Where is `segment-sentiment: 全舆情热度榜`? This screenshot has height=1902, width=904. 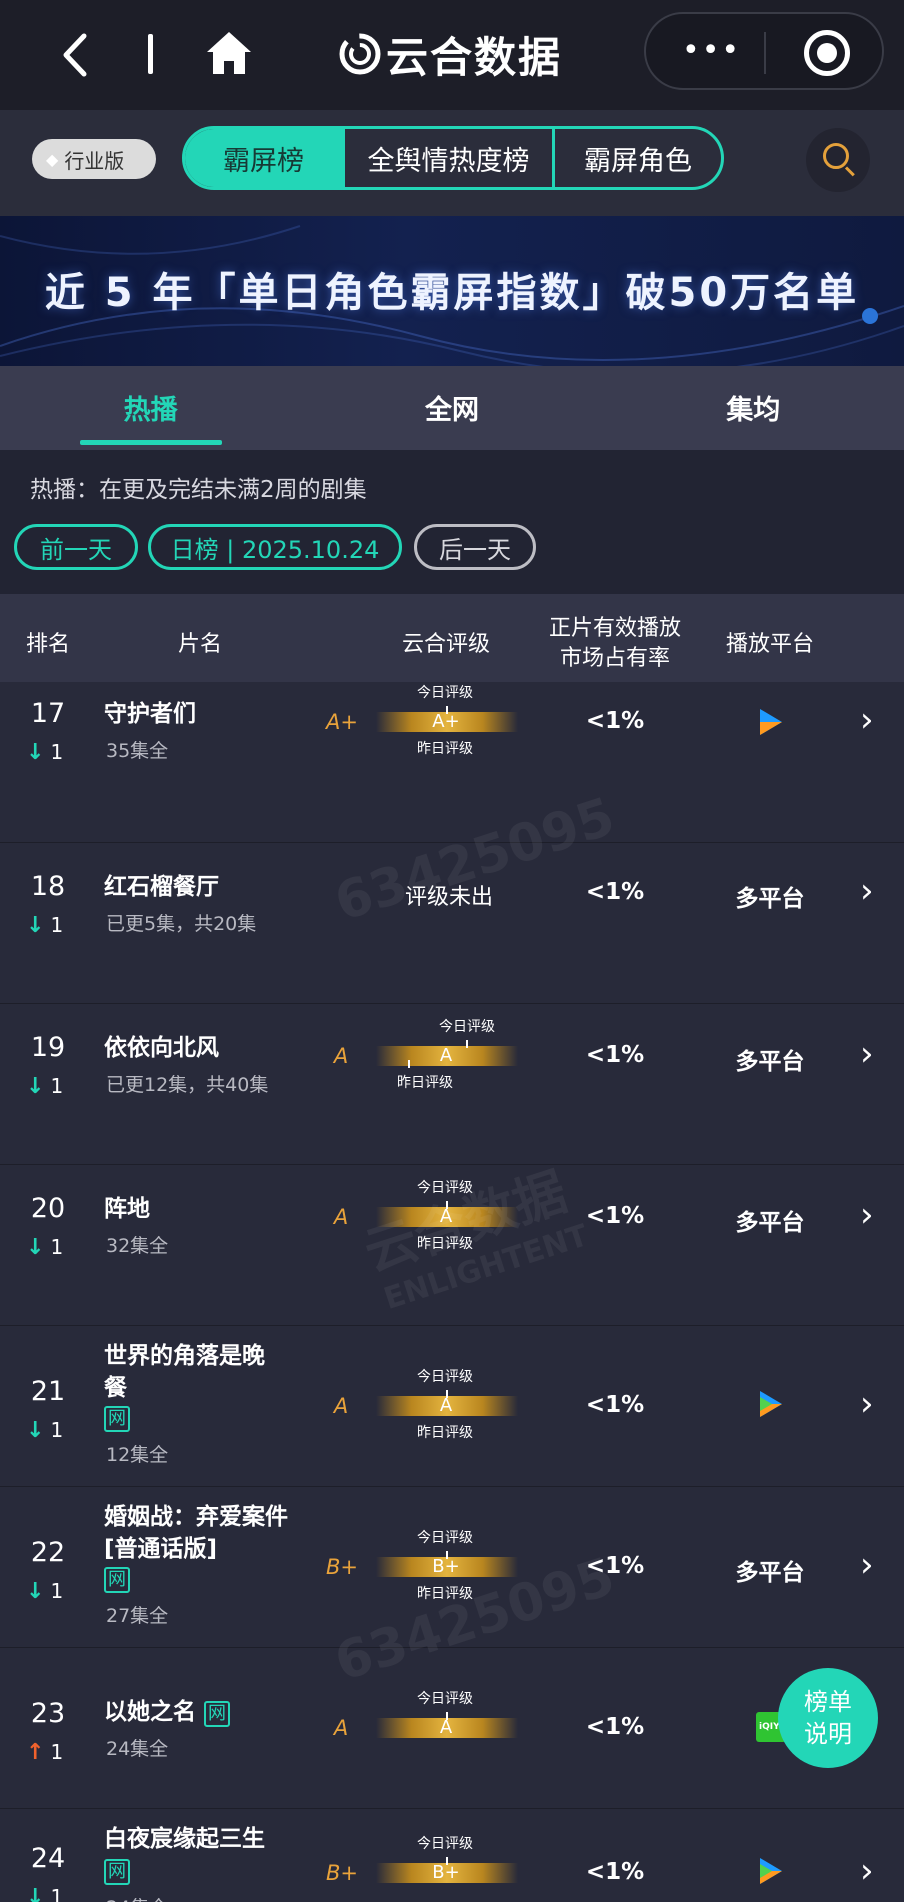 segment-sentiment: 全舆情热度榜 is located at coordinates (450, 158).